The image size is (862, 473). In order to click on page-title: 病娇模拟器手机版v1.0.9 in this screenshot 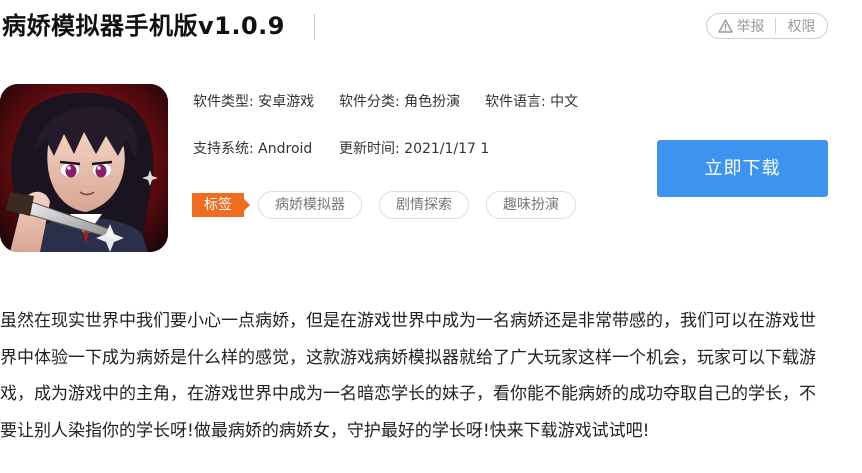, I will do `click(143, 26)`.